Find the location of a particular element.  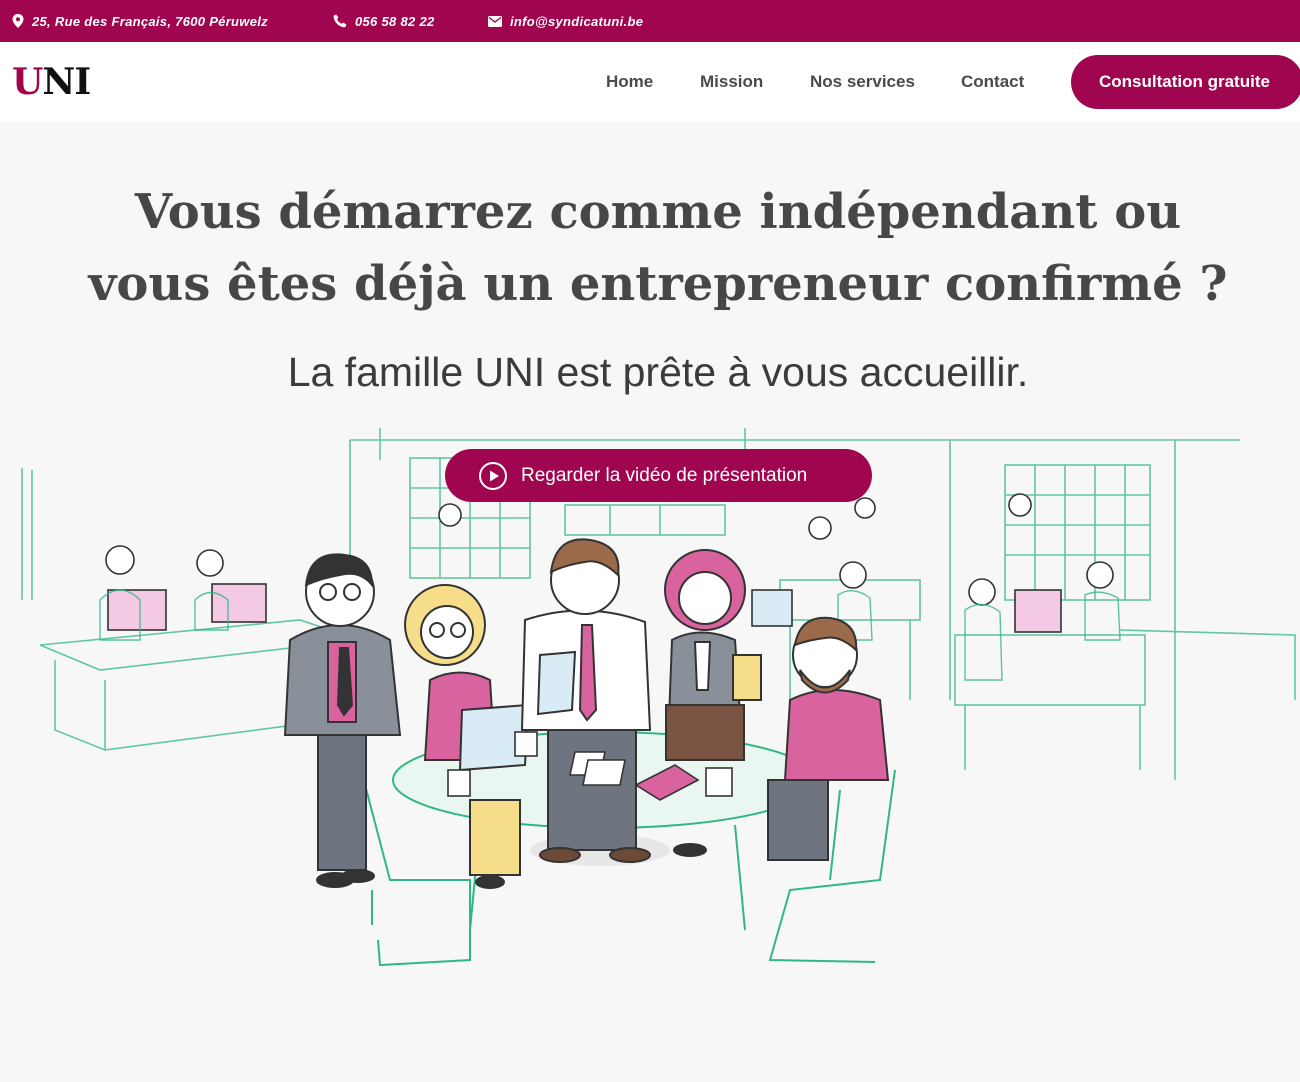

email-text: info@syndicatuni.be is located at coordinates (576, 21).